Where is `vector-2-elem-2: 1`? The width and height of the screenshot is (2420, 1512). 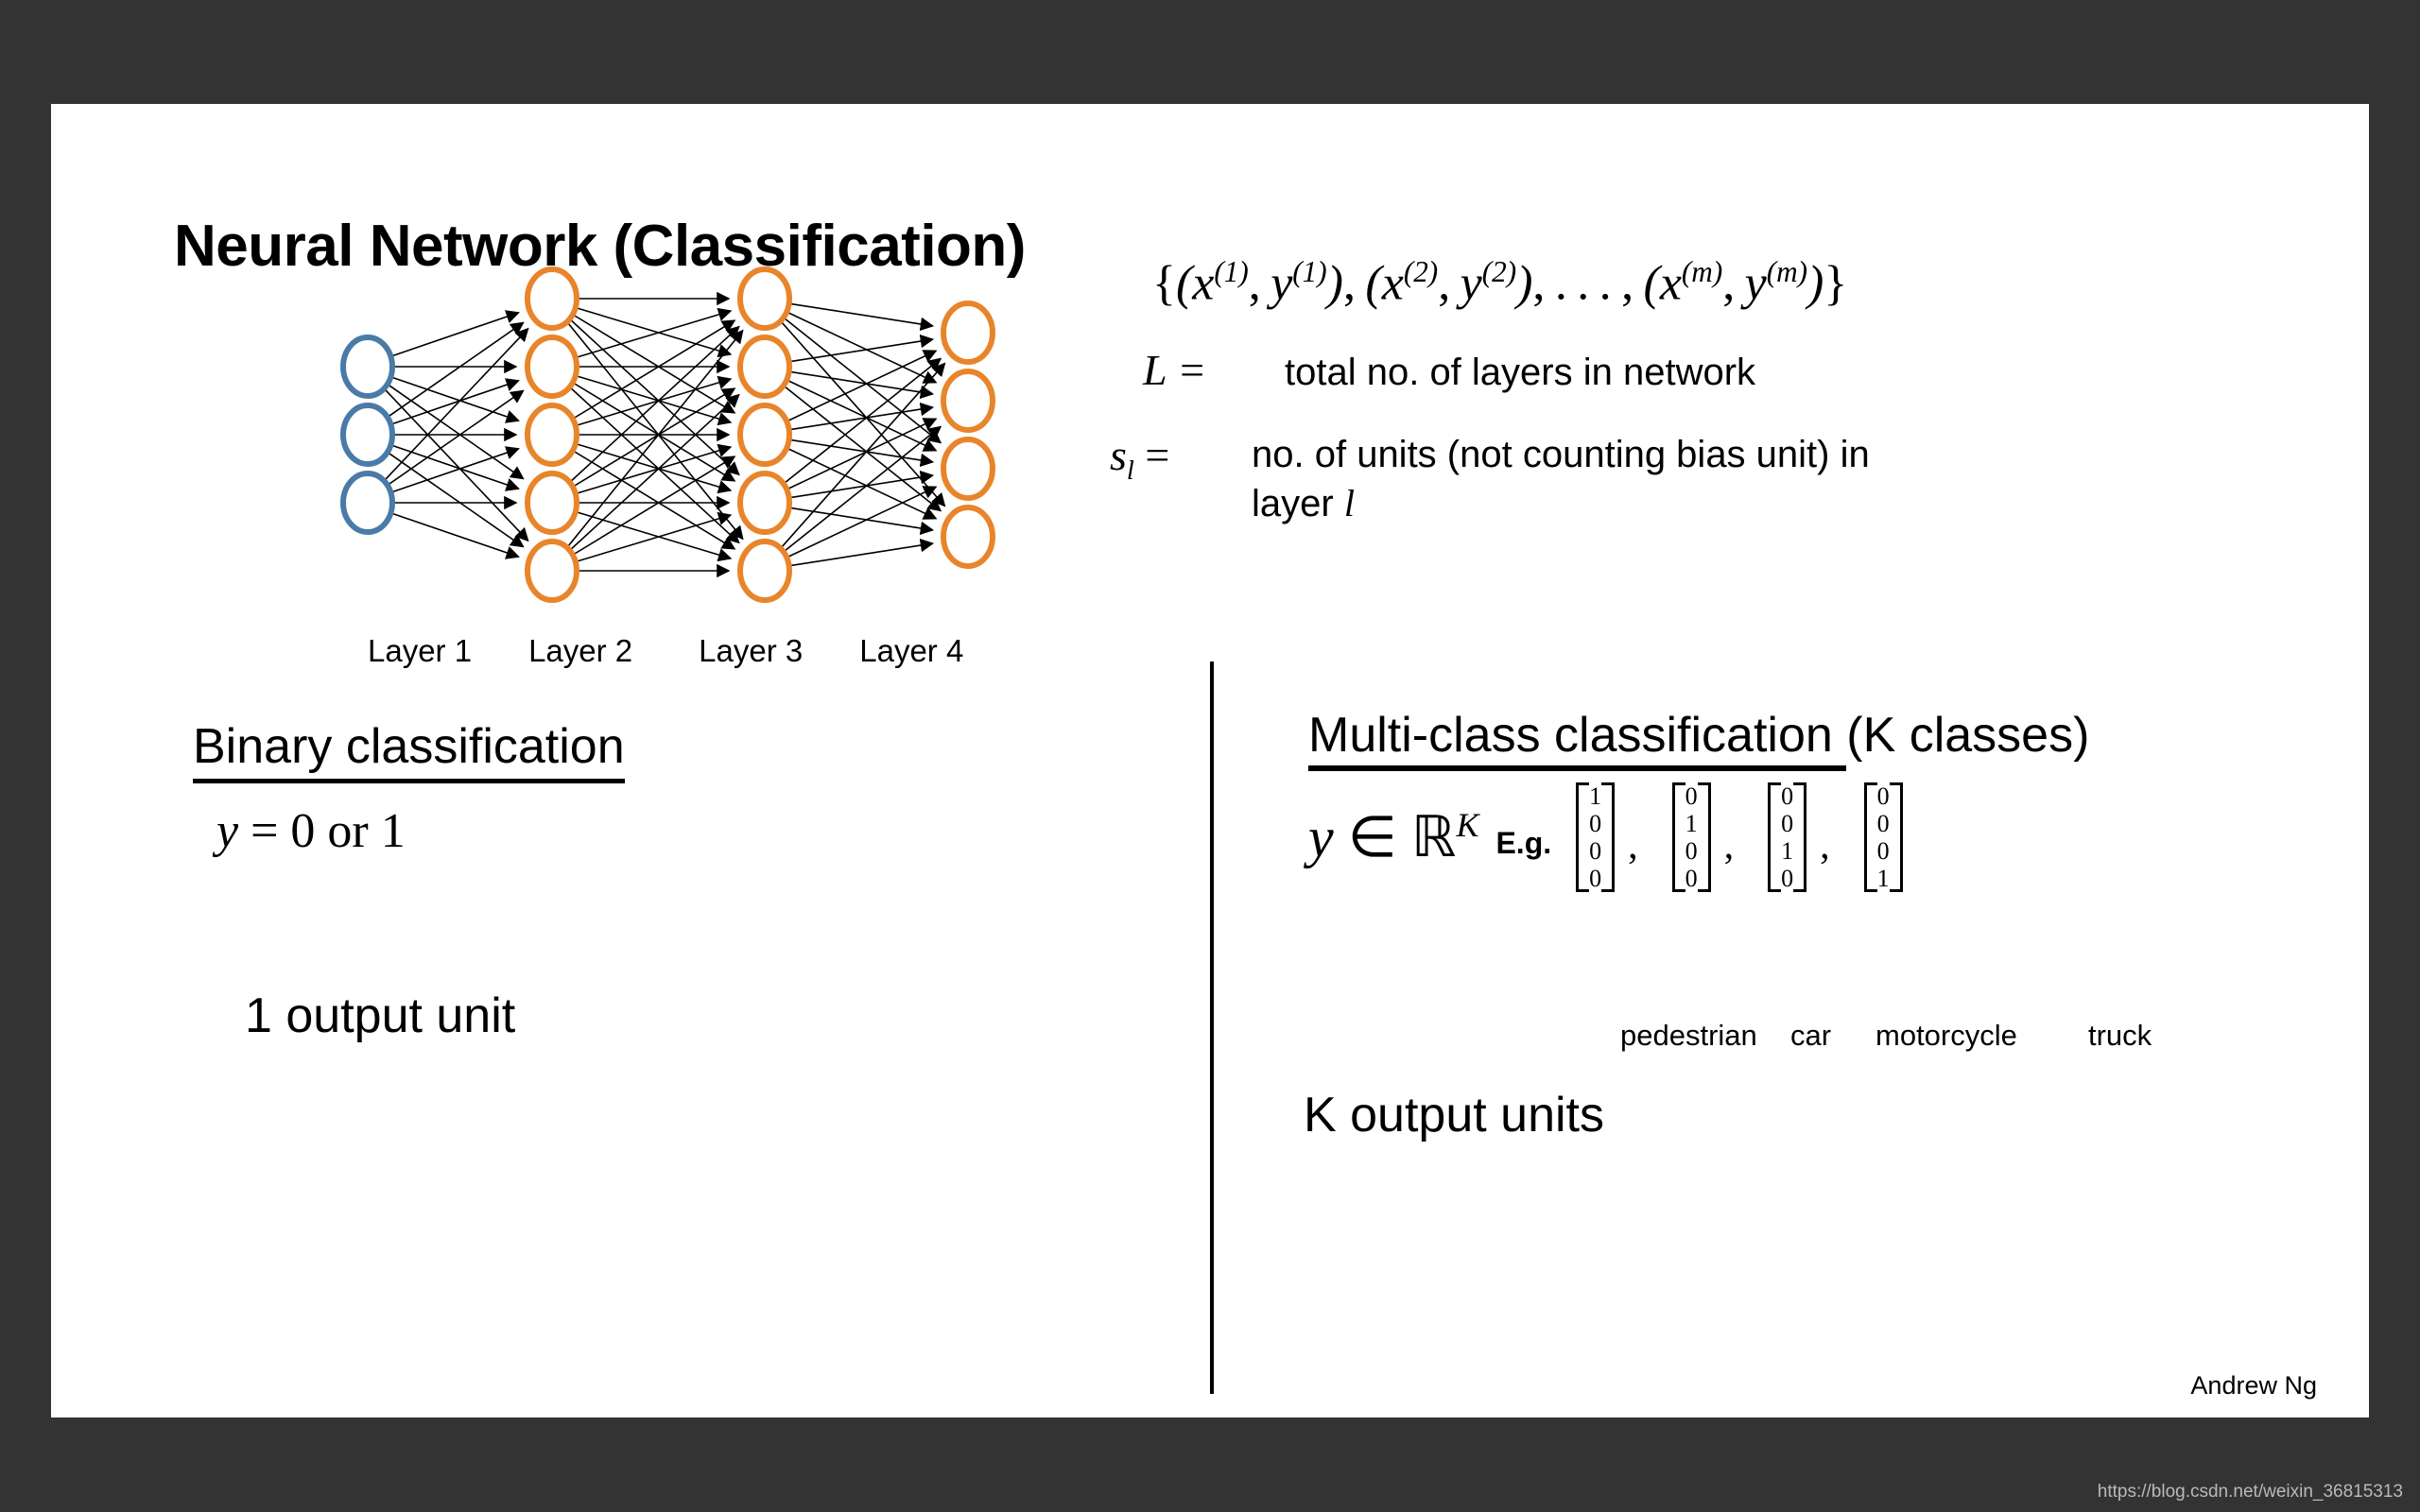 vector-2-elem-2: 1 is located at coordinates (1691, 824).